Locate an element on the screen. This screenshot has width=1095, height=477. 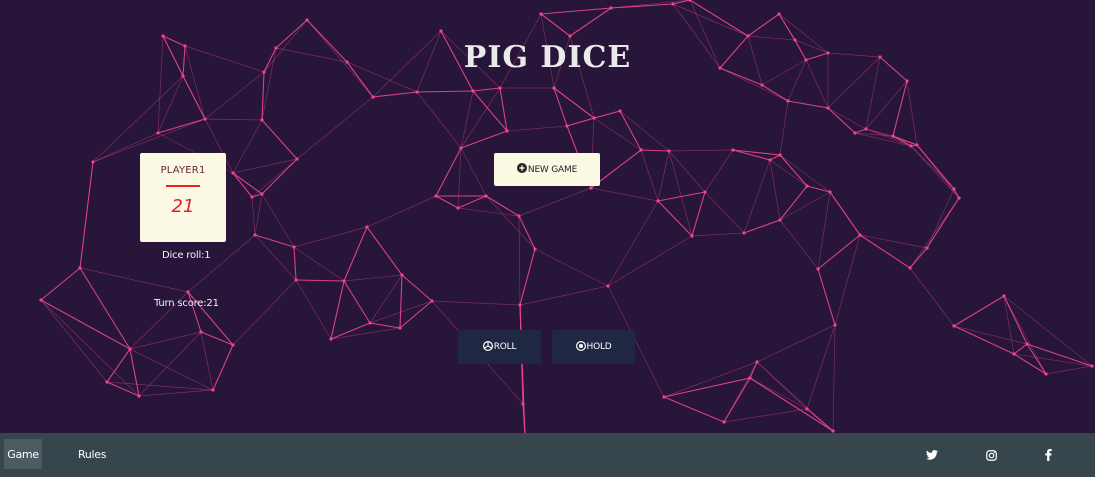
roll-label: ROLL is located at coordinates (505, 347).